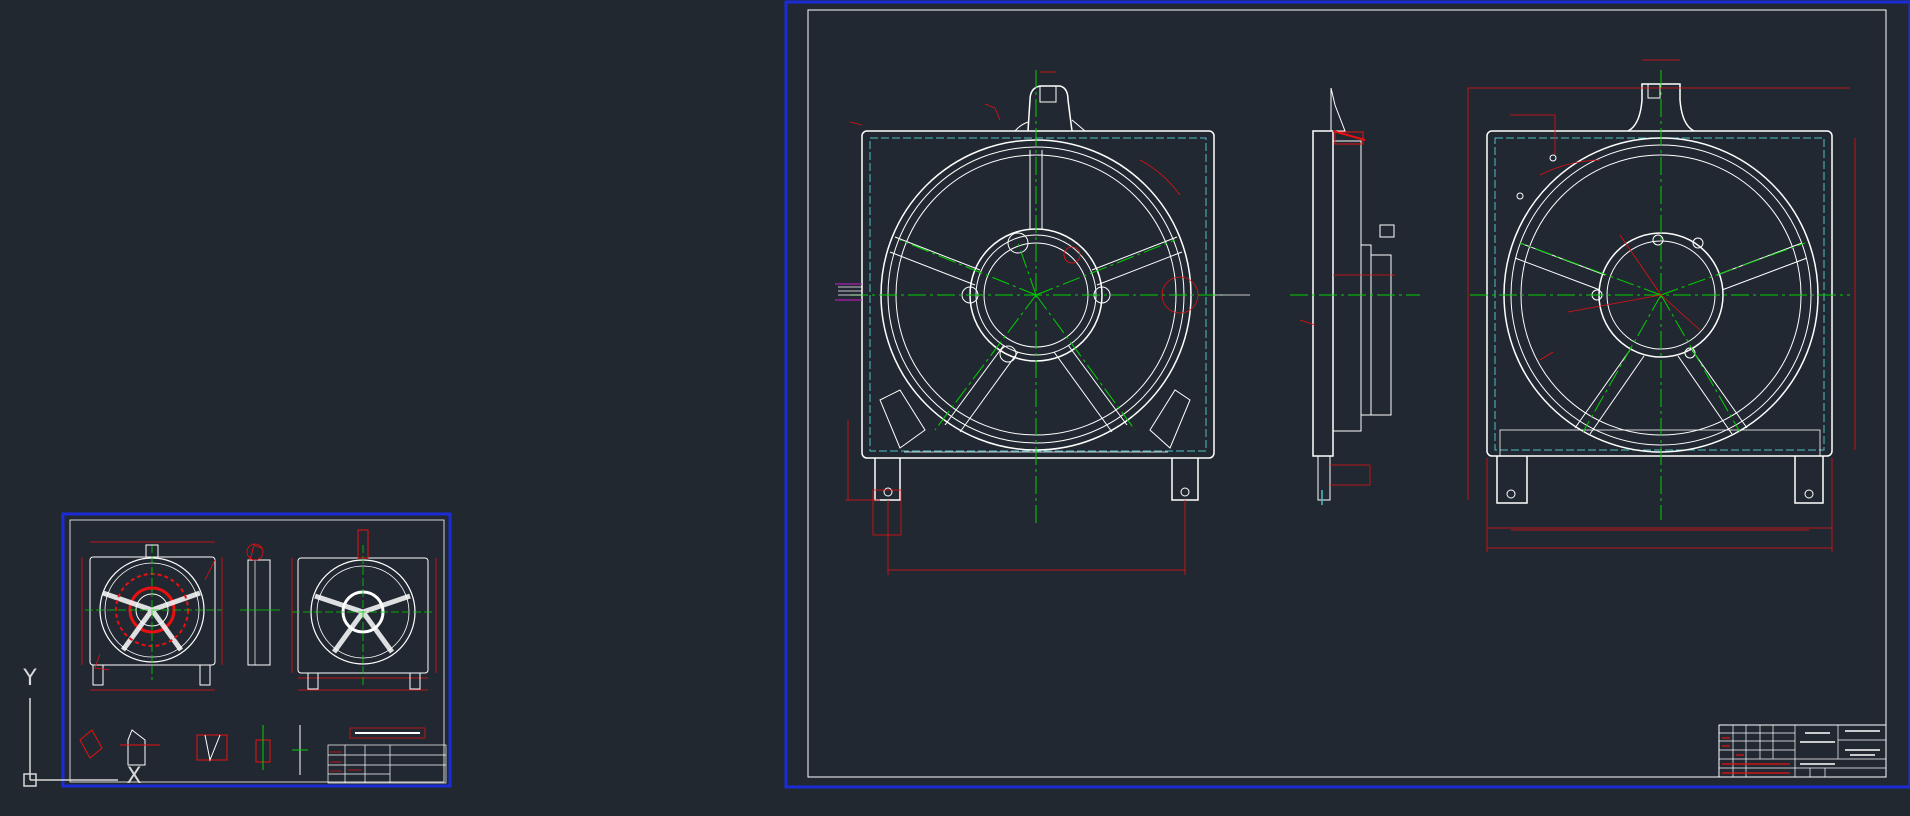  What do you see at coordinates (256, 650) in the screenshot?
I see `overview-sheet` at bounding box center [256, 650].